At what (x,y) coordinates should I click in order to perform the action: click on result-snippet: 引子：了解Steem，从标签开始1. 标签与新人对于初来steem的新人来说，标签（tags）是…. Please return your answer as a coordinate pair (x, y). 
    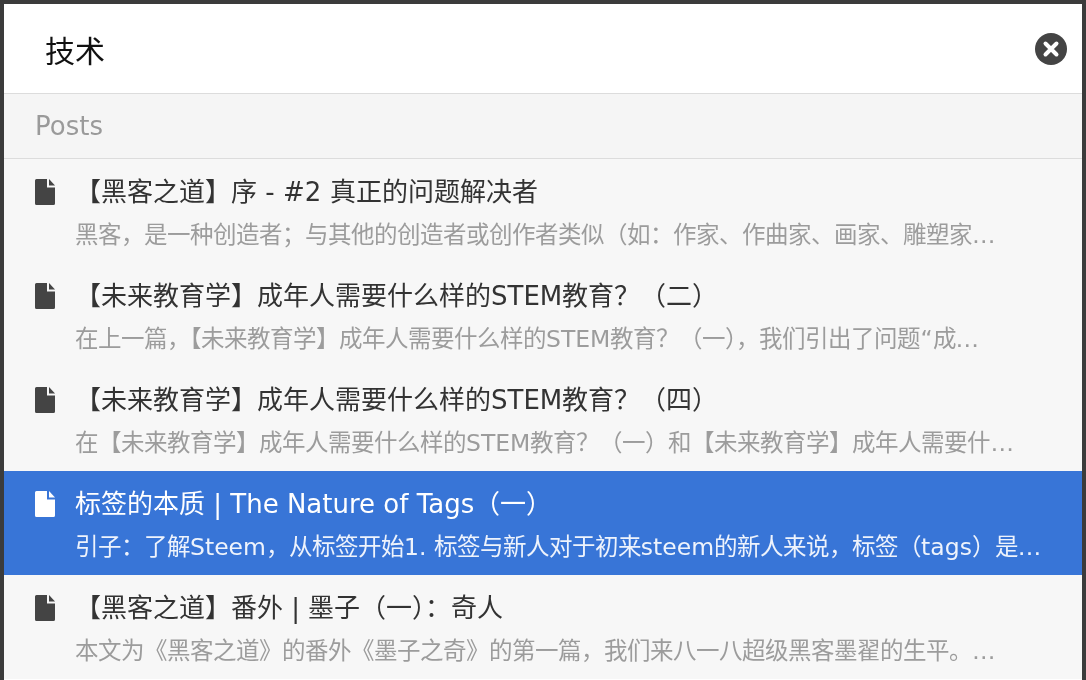
    Looking at the image, I should click on (558, 547).